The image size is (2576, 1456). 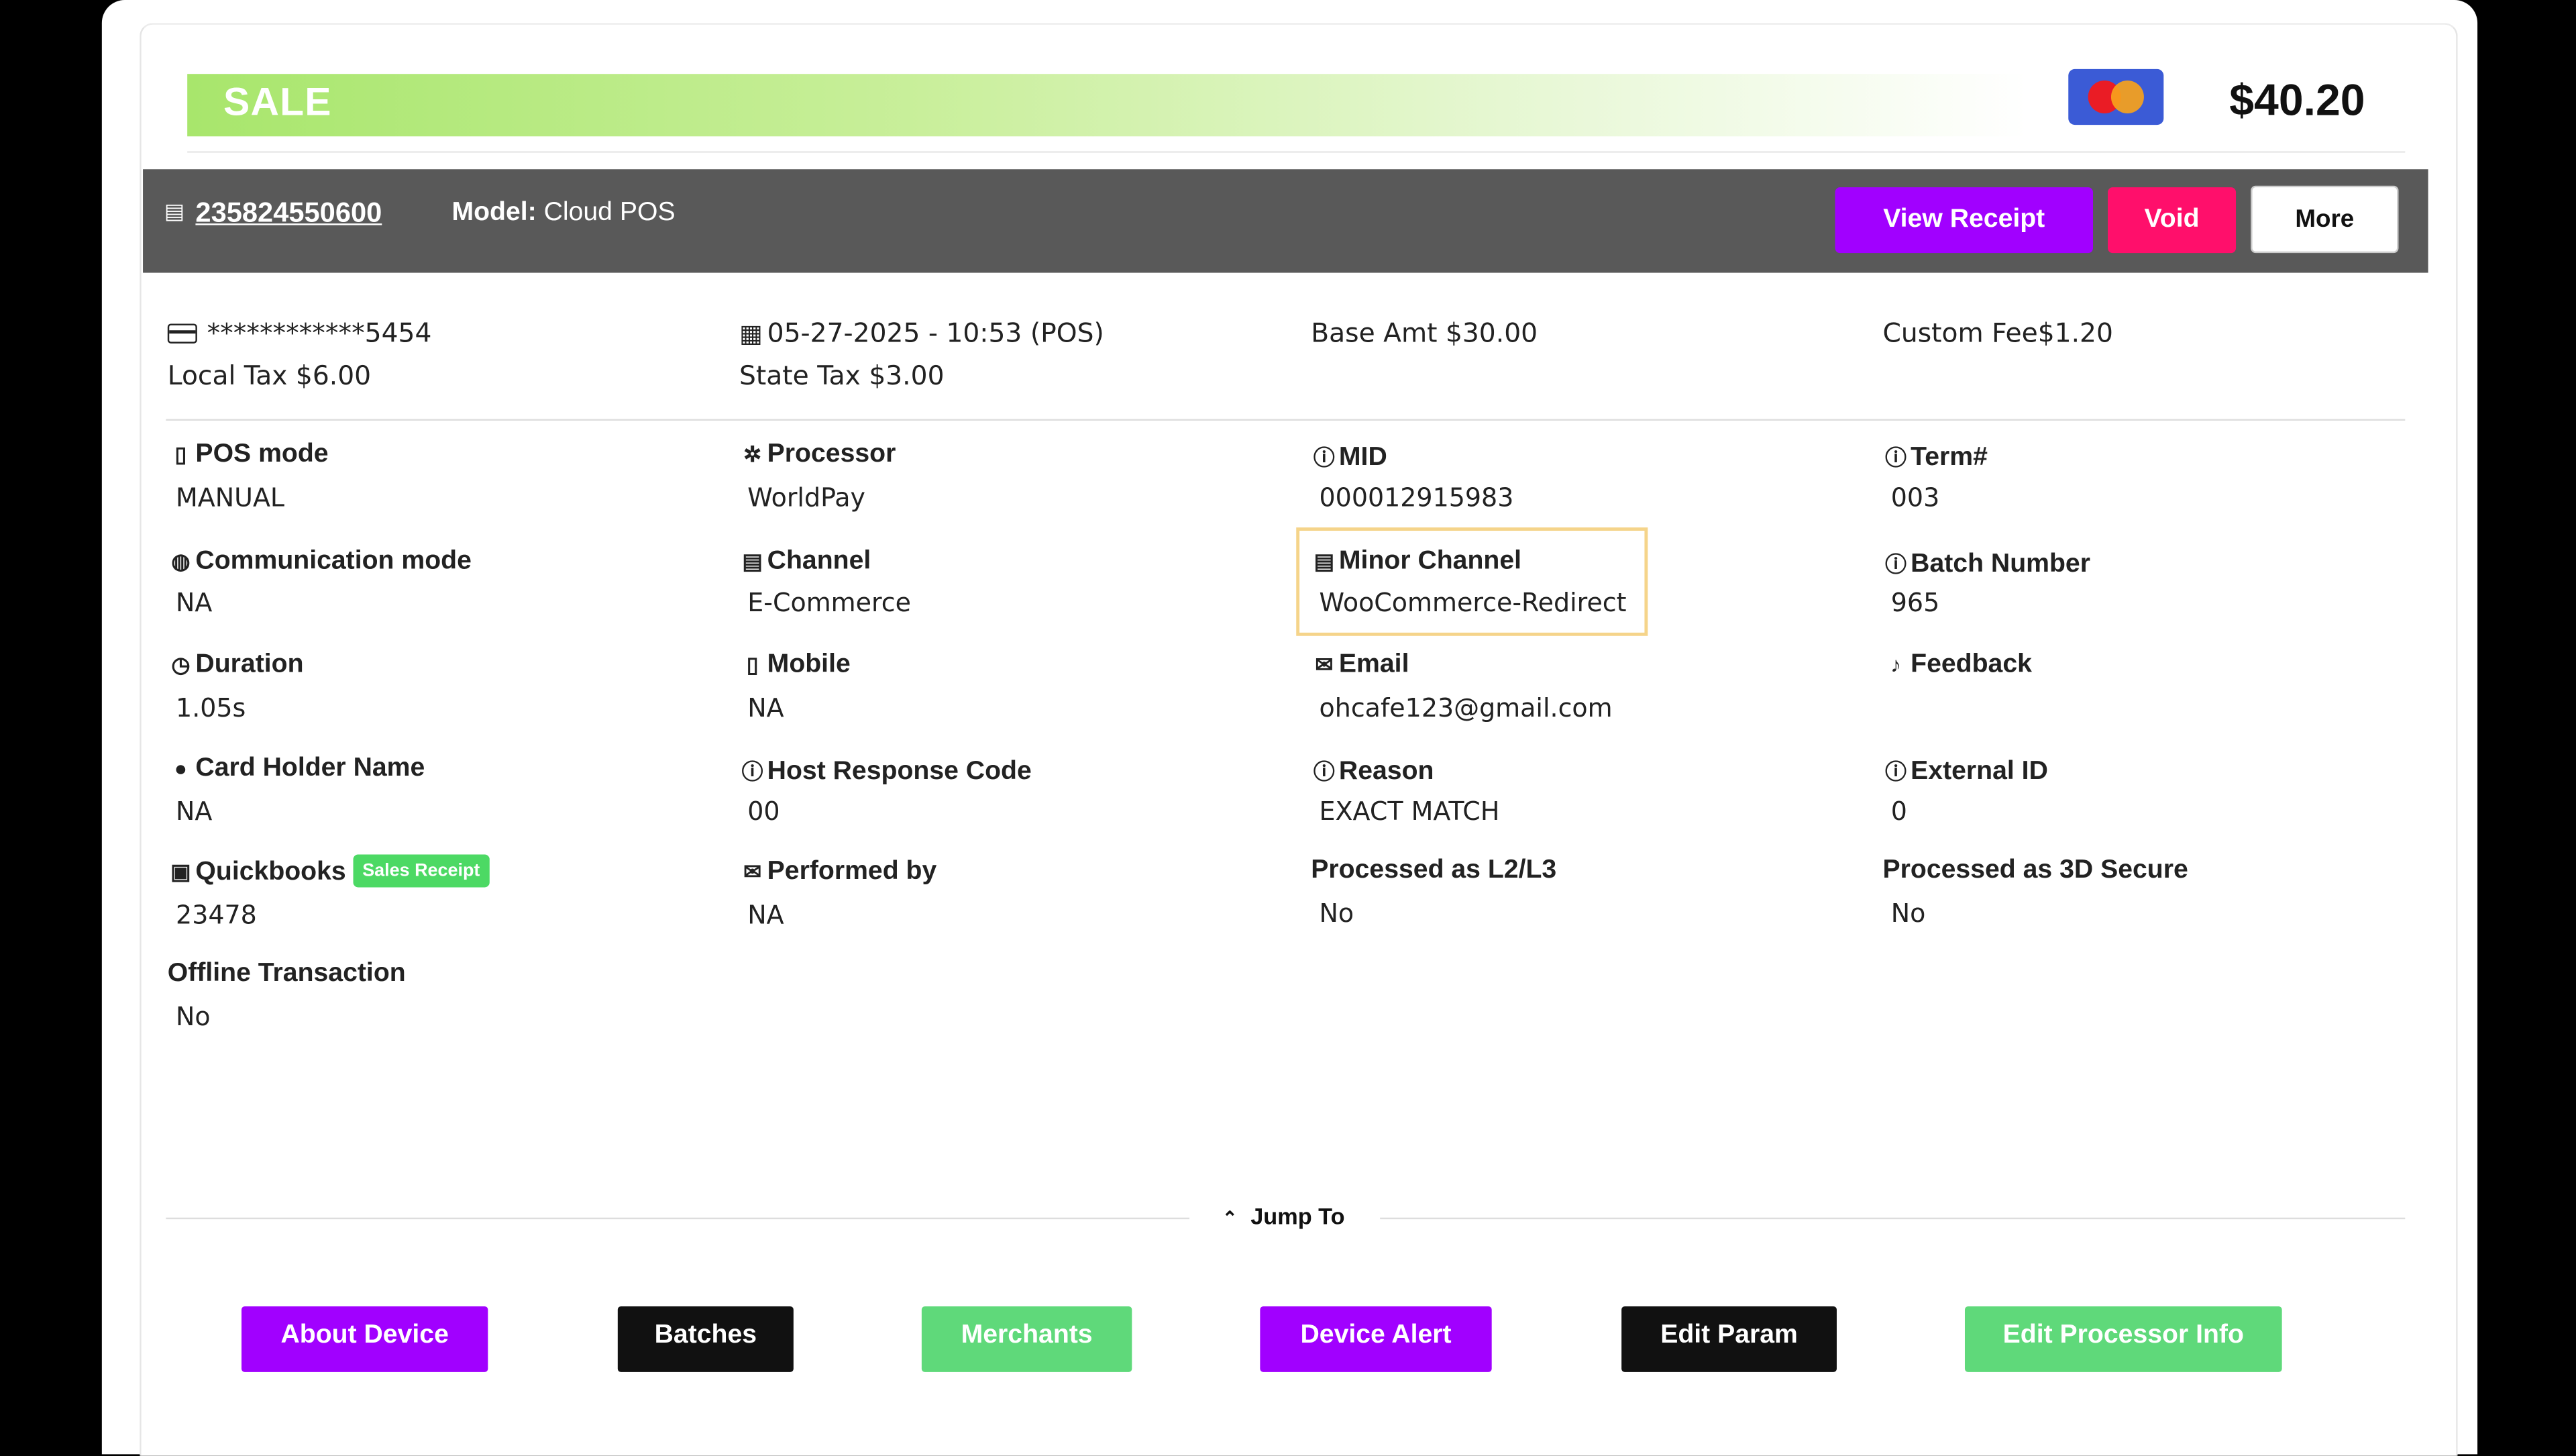 What do you see at coordinates (751, 334) in the screenshot?
I see `calendar-icon: ▦` at bounding box center [751, 334].